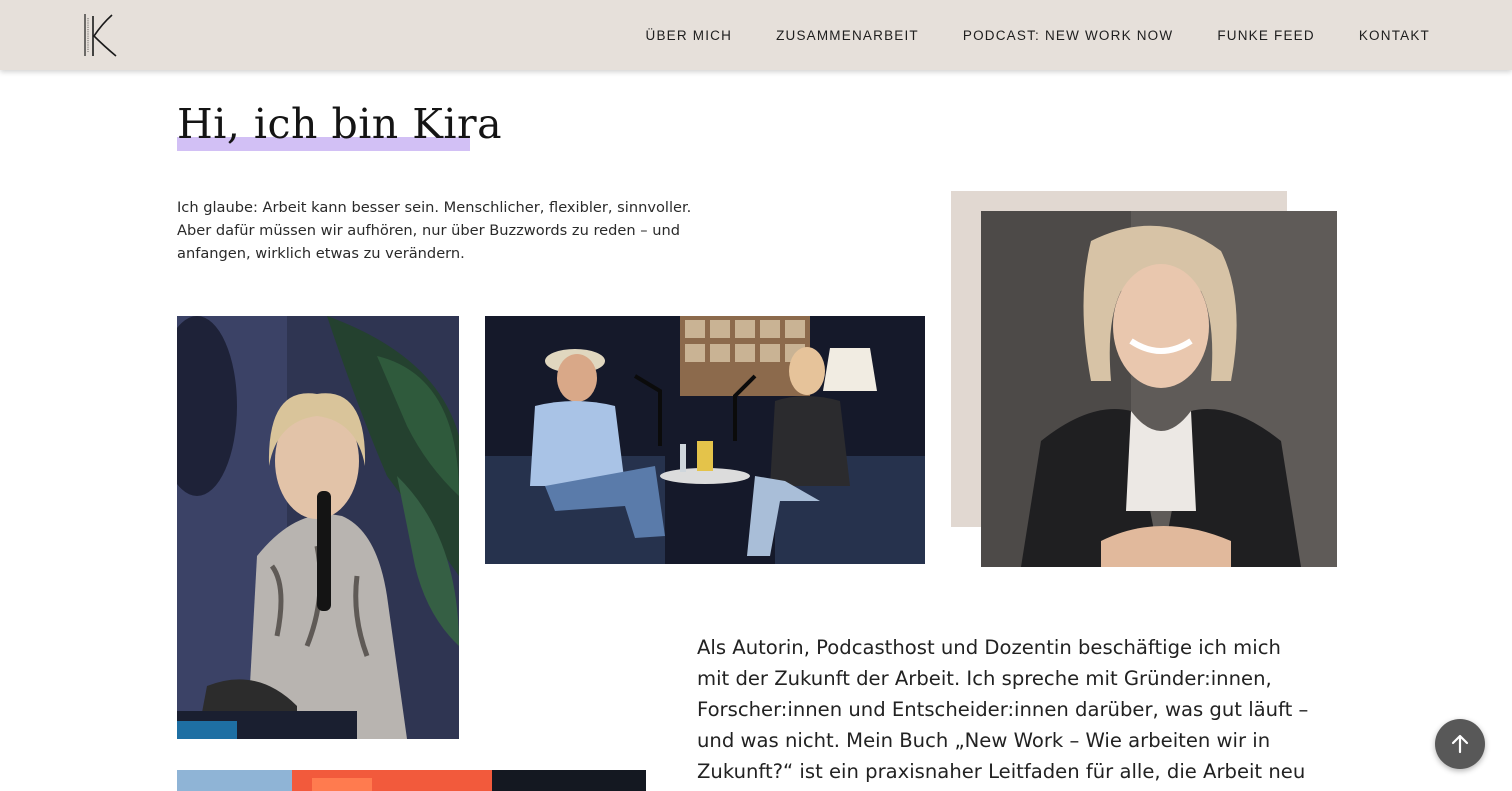  I want to click on logo-link, so click(101, 35).